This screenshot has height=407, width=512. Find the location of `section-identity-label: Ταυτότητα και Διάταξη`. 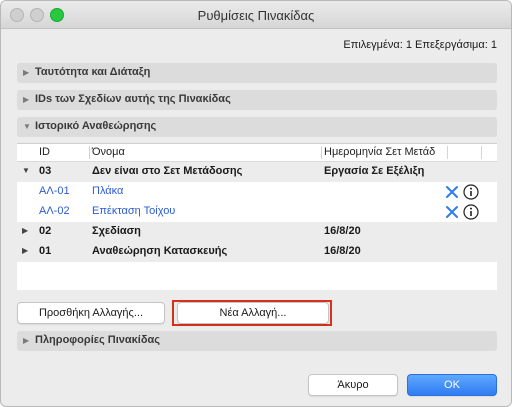

section-identity-label: Ταυτότητα και Διάταξη is located at coordinates (93, 72).